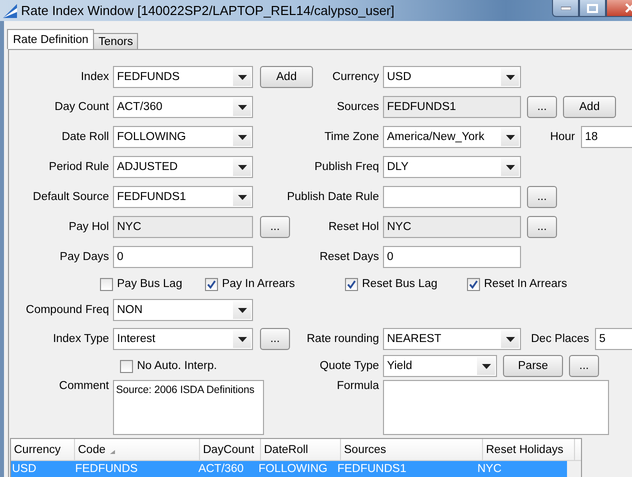 The image size is (632, 477). What do you see at coordinates (43, 449) in the screenshot?
I see `column-header: Currency` at bounding box center [43, 449].